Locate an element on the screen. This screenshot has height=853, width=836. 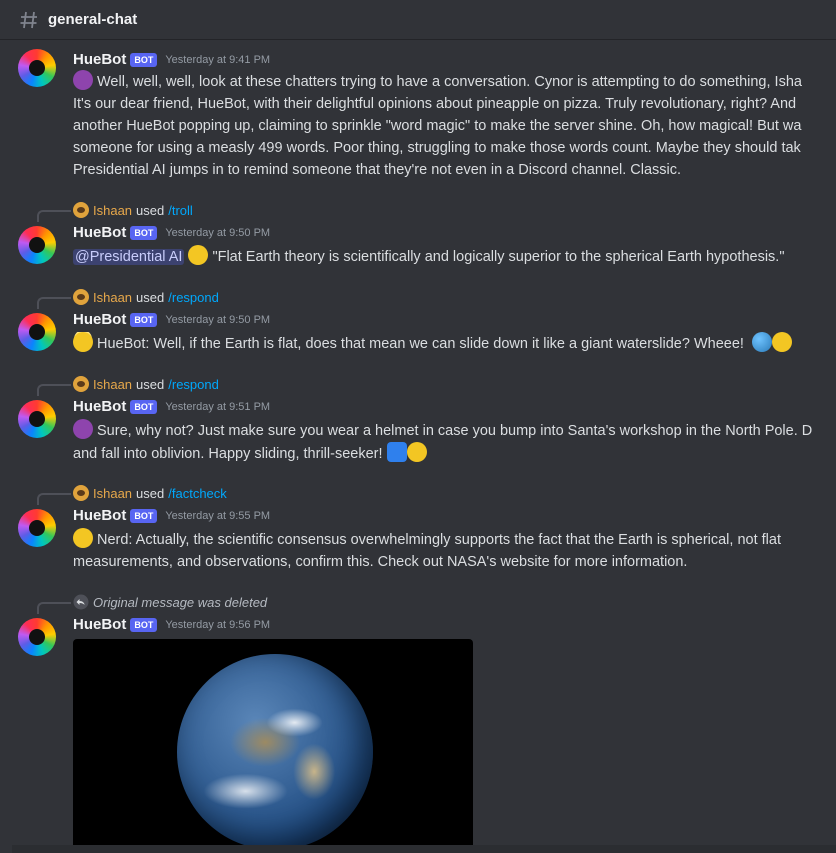
deleted-reply-header: Original message was deleted is located at coordinates (170, 602).